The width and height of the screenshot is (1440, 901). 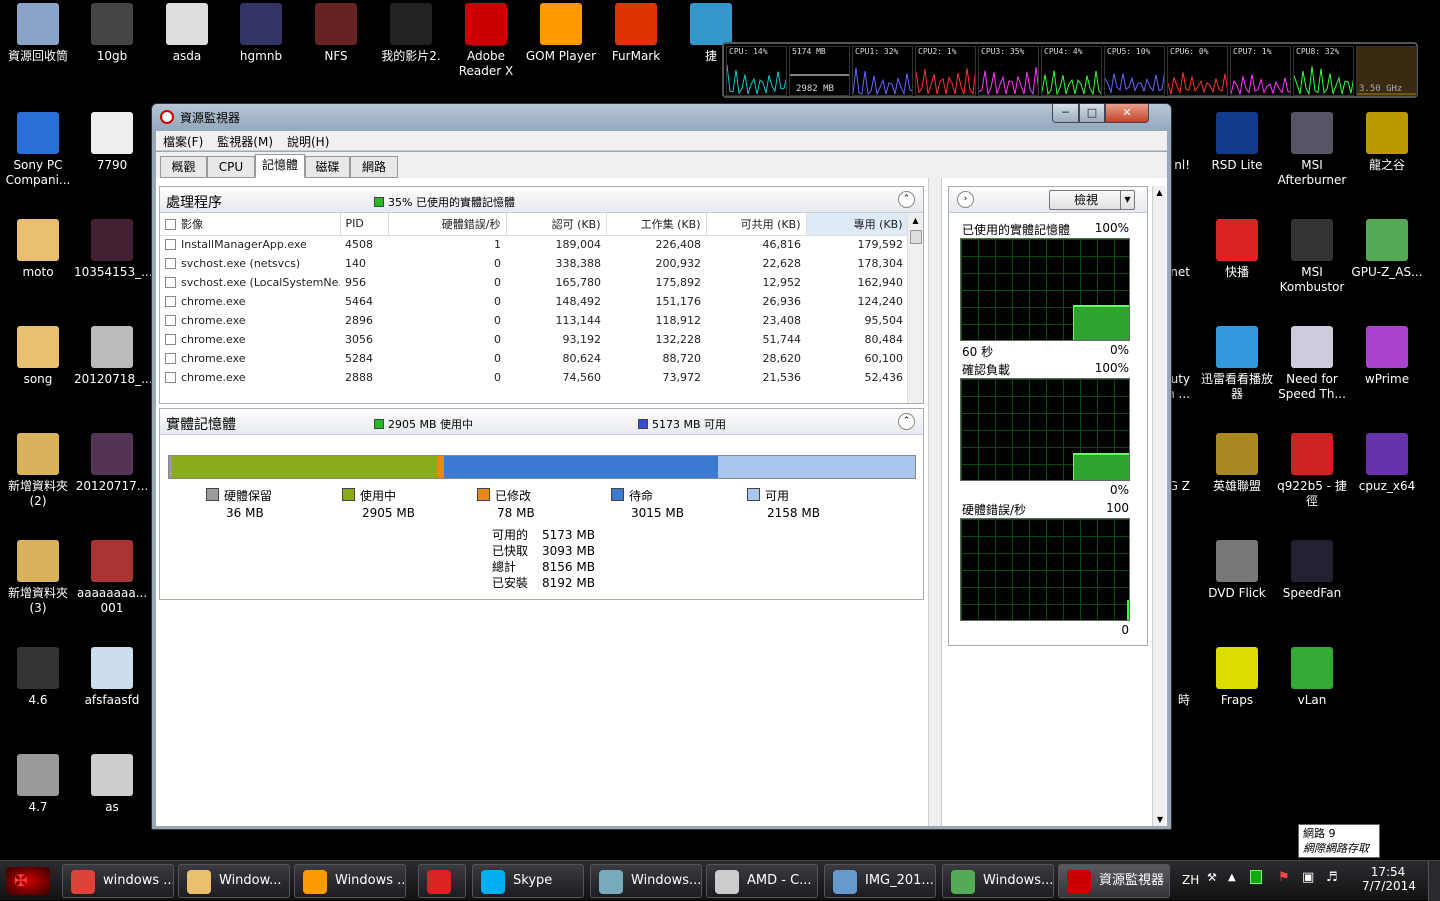 I want to click on clock: 17:54 7/7/2014, so click(x=1389, y=879).